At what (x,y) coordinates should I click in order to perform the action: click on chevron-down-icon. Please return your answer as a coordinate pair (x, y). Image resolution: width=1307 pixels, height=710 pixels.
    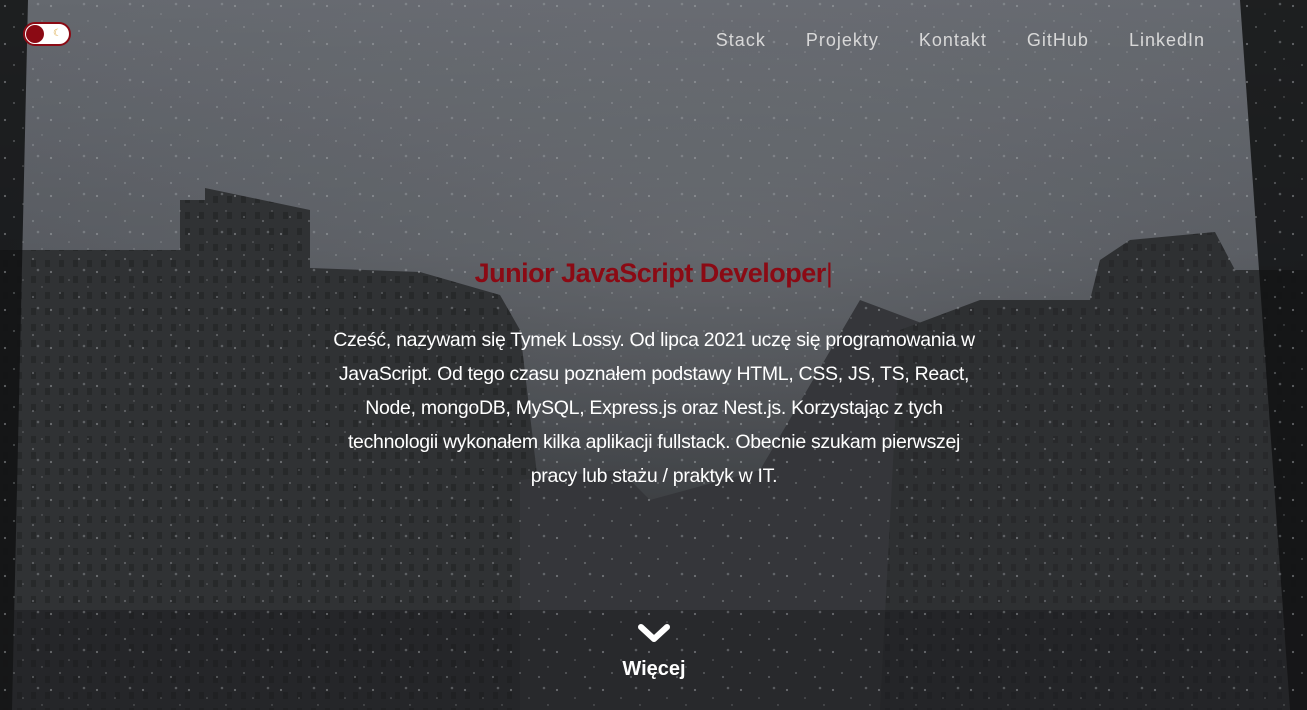
    Looking at the image, I should click on (654, 633).